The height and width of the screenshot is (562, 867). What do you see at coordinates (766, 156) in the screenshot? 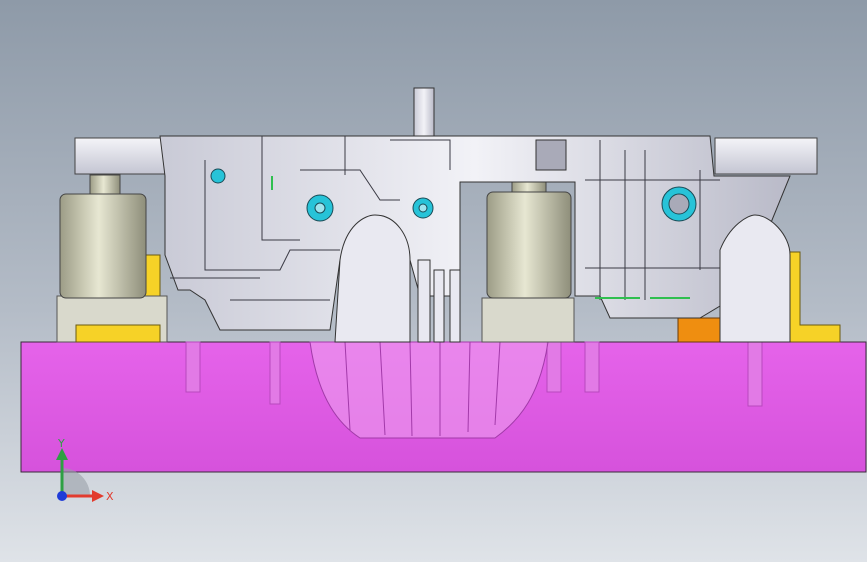
I see `top-clamp-plate-right` at bounding box center [766, 156].